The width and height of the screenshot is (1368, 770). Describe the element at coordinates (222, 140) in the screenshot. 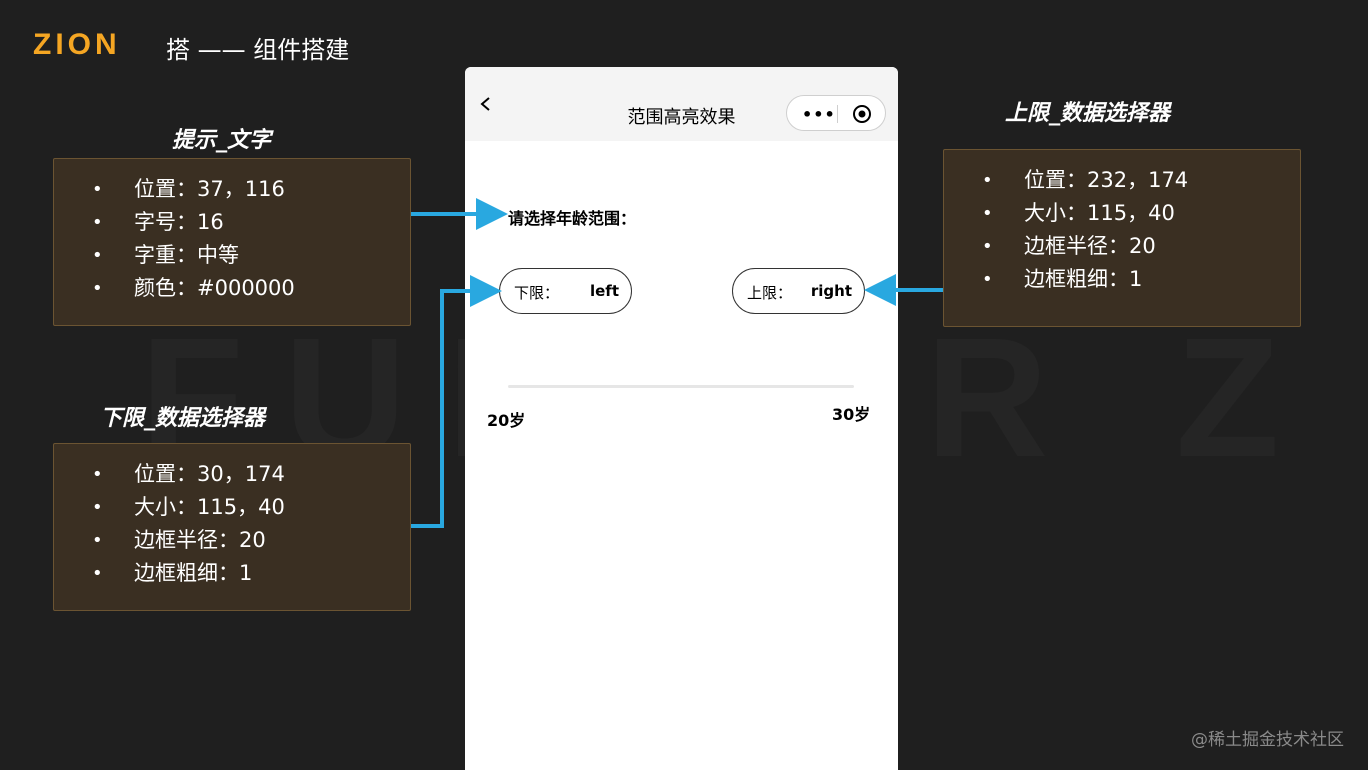

I see `hint-text-section-title: 提示_文字` at that location.